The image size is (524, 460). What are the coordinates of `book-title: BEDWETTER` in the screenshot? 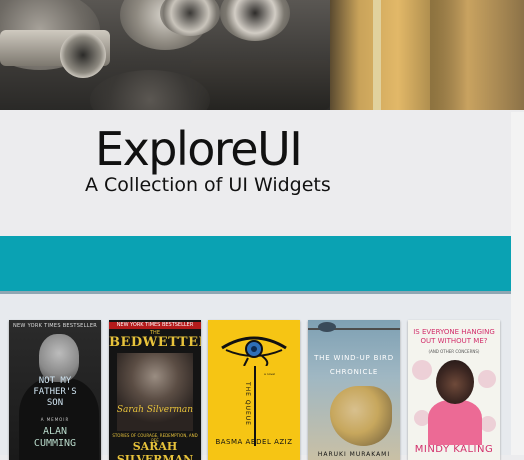 It's located at (155, 342).